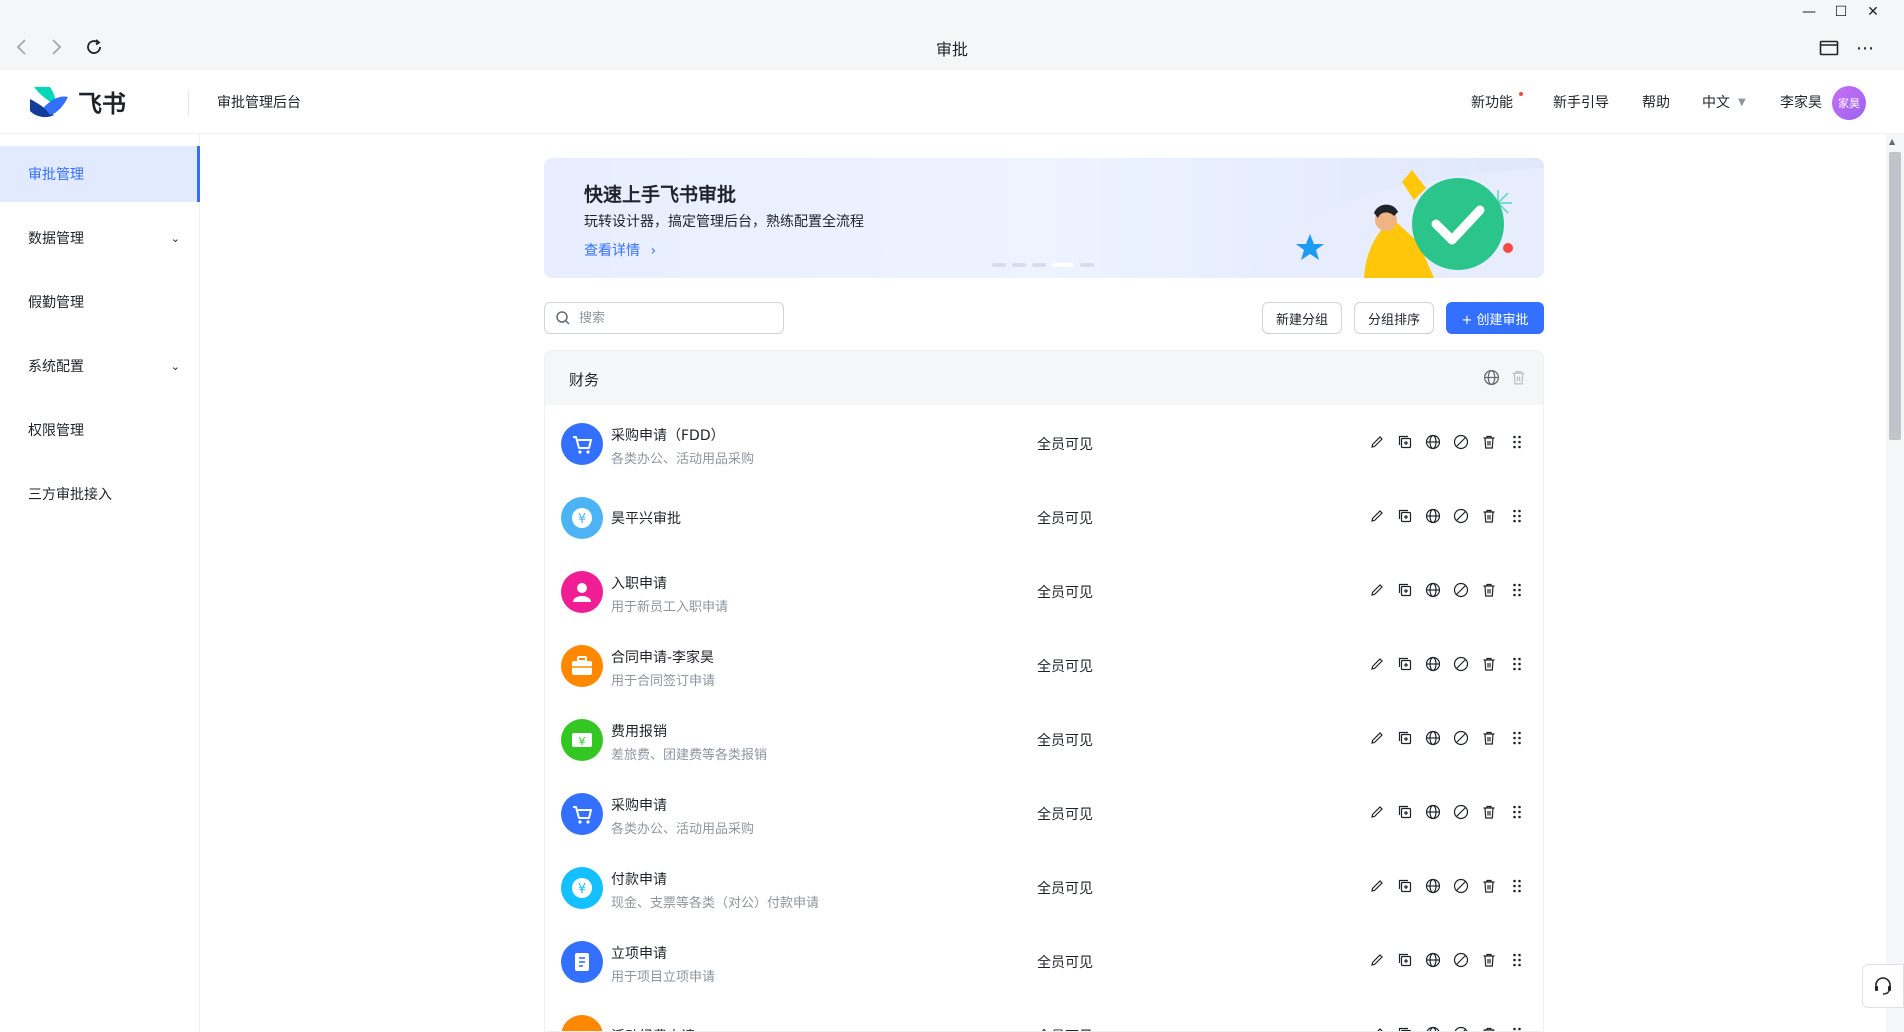  Describe the element at coordinates (1495, 318) in the screenshot. I see `create-approval-button: + 创建审批` at that location.